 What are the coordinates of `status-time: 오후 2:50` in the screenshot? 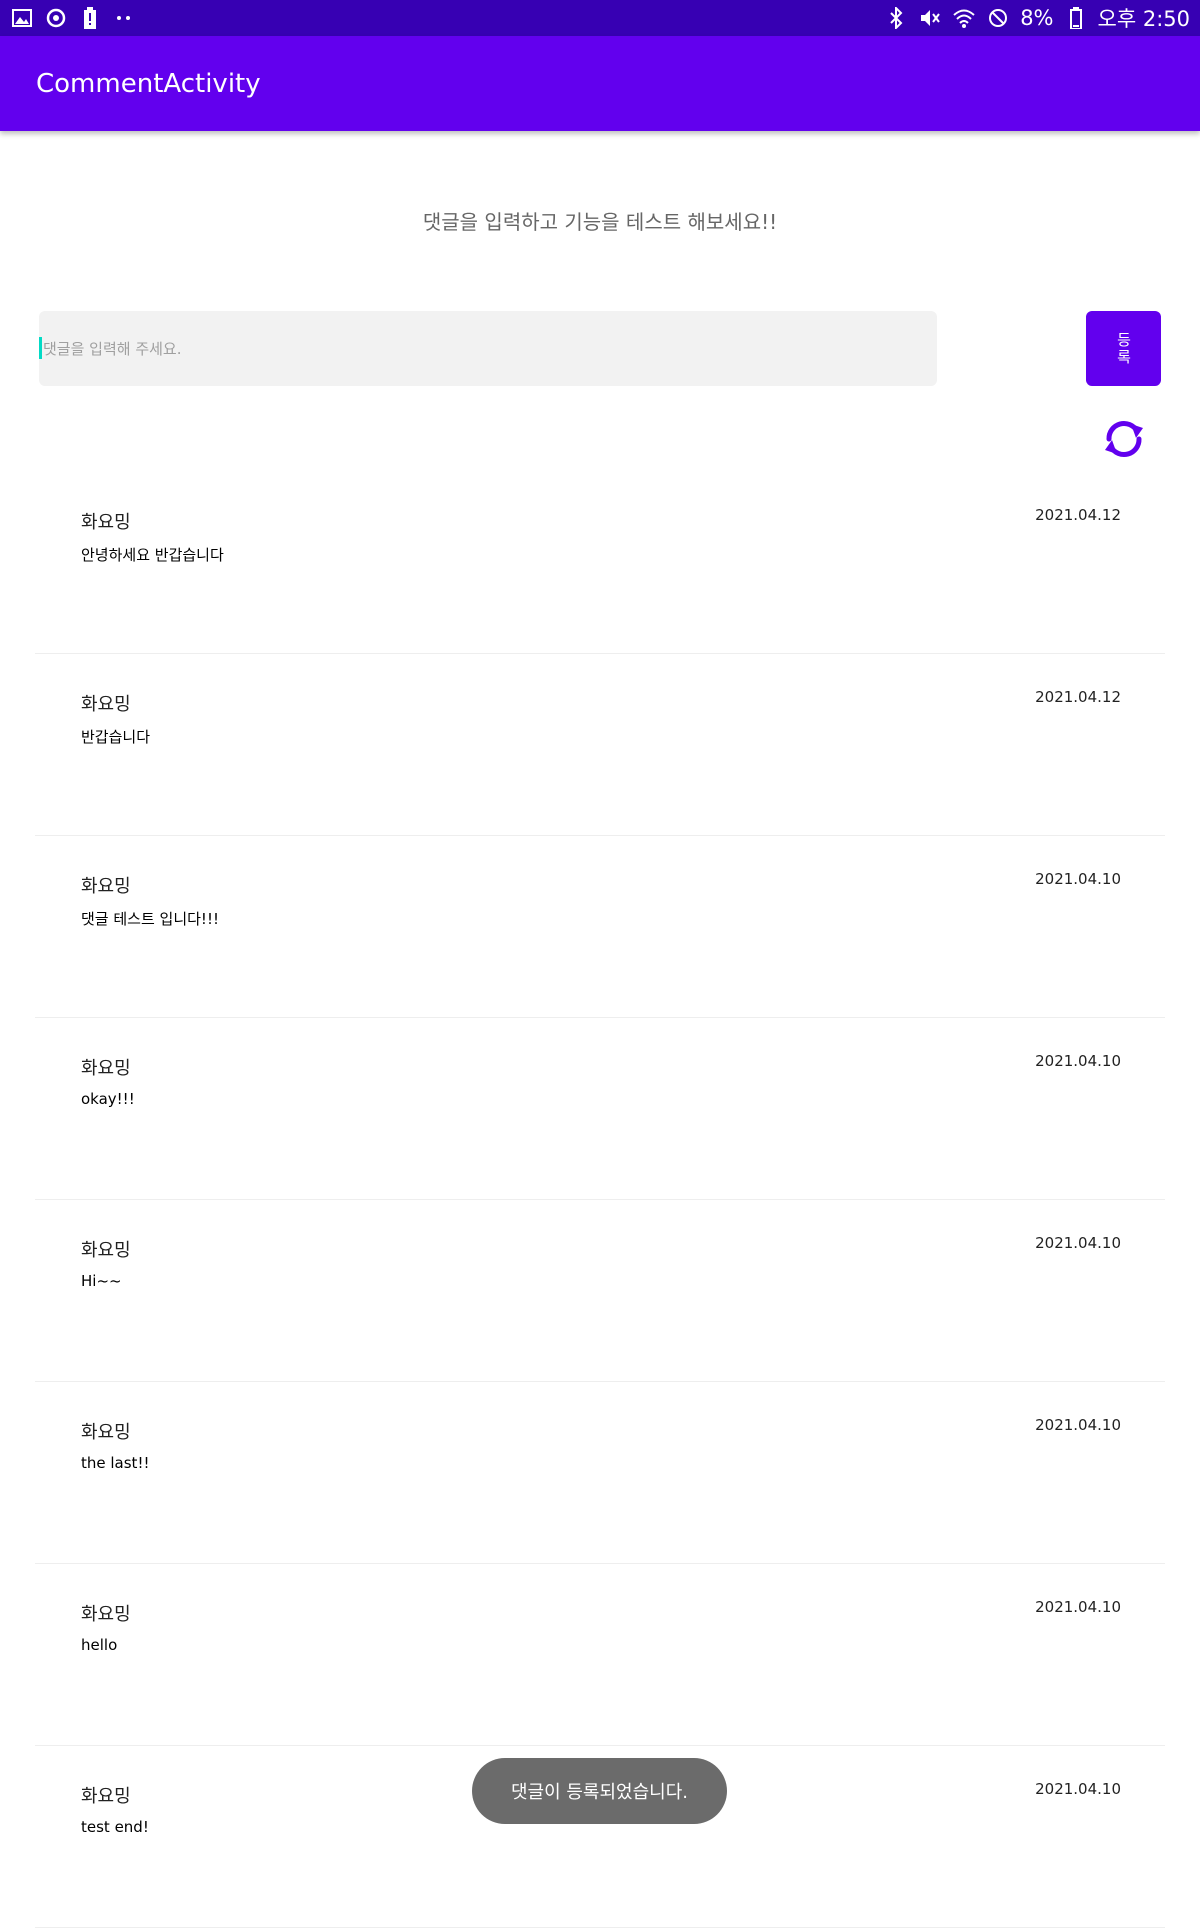 It's located at (1143, 19).